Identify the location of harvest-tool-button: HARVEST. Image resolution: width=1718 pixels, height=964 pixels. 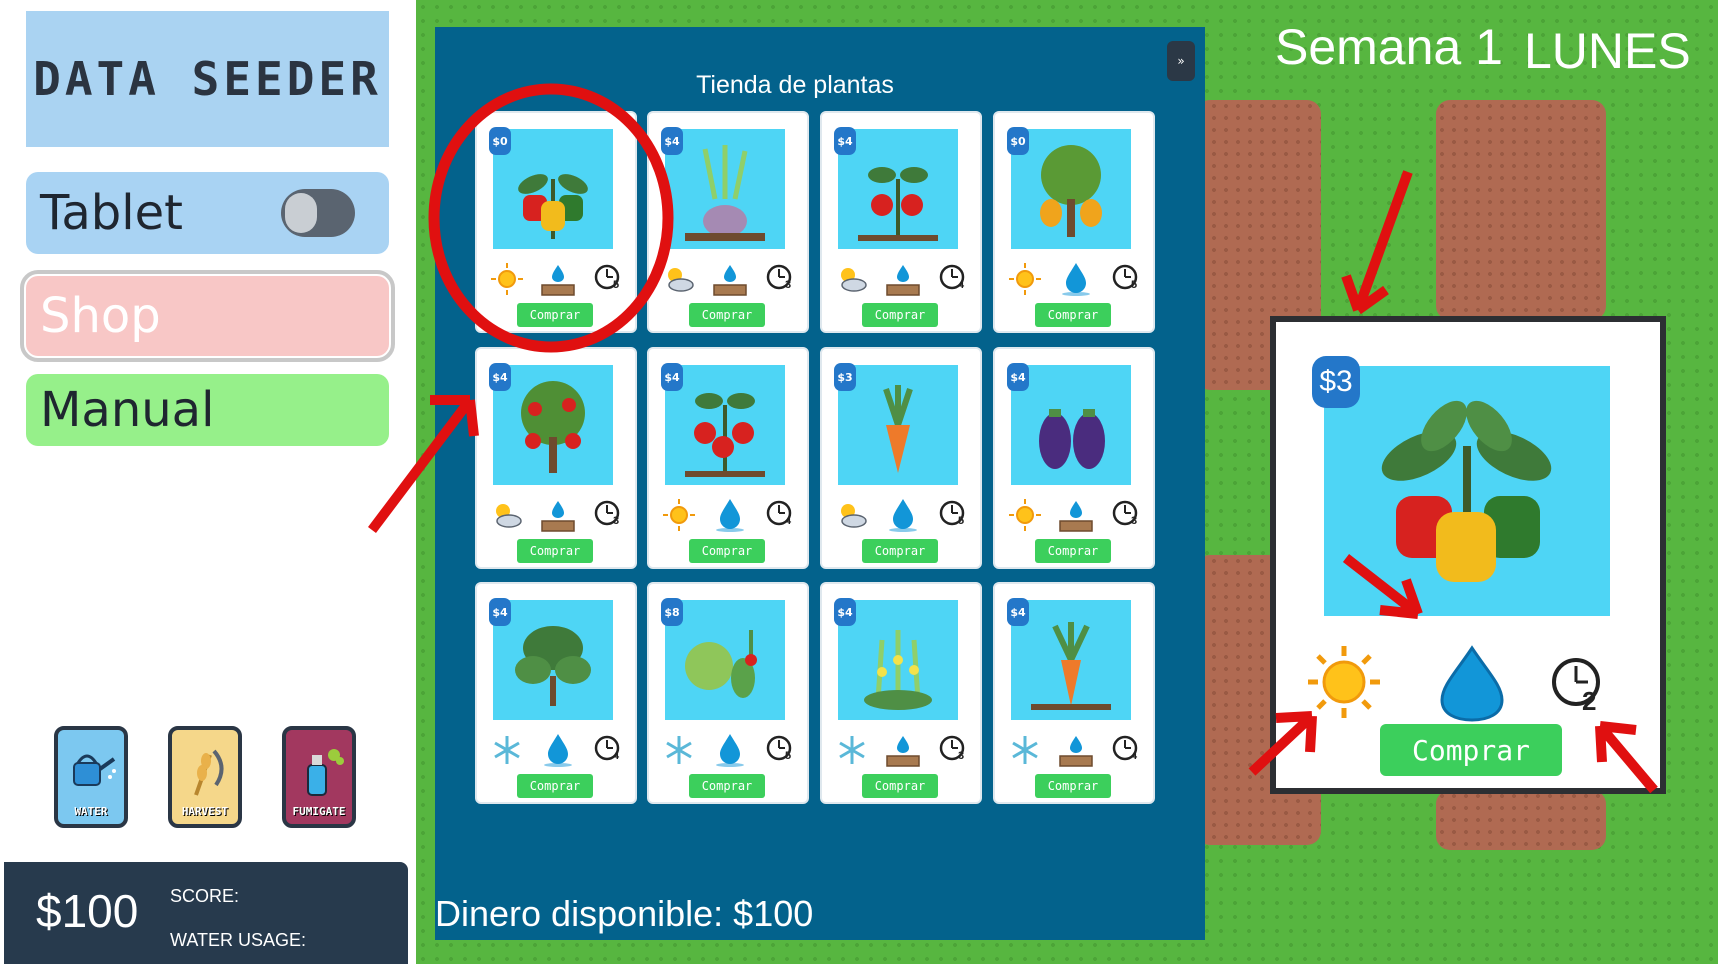
(205, 777).